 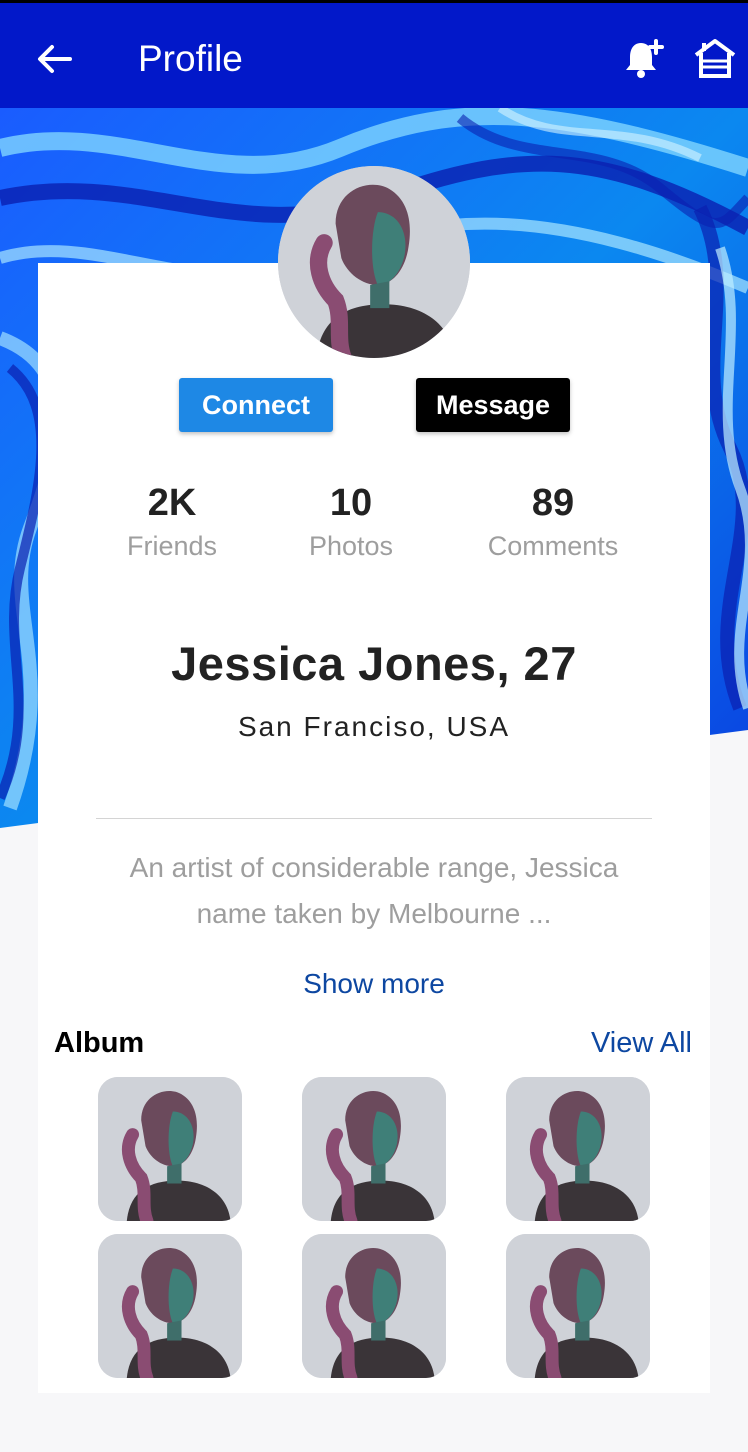 I want to click on album-title: Album, so click(x=99, y=1043).